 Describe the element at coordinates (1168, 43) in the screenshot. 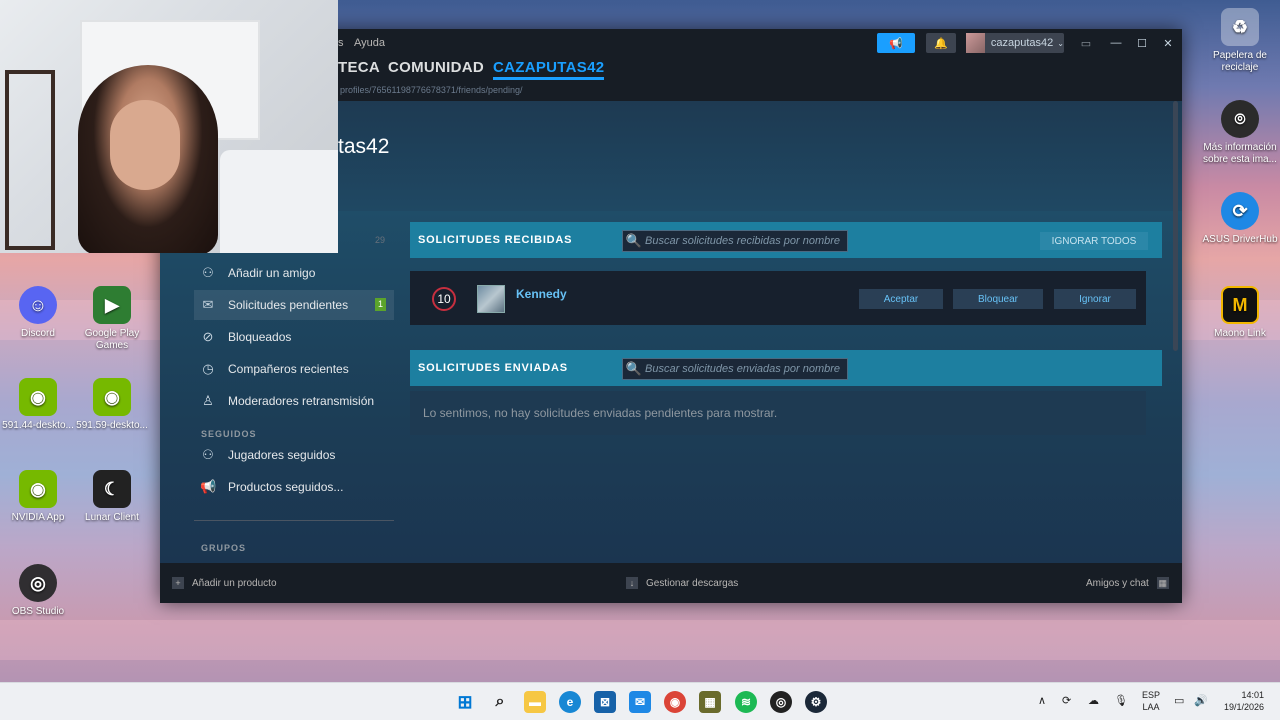

I see `close-button: ✕` at that location.